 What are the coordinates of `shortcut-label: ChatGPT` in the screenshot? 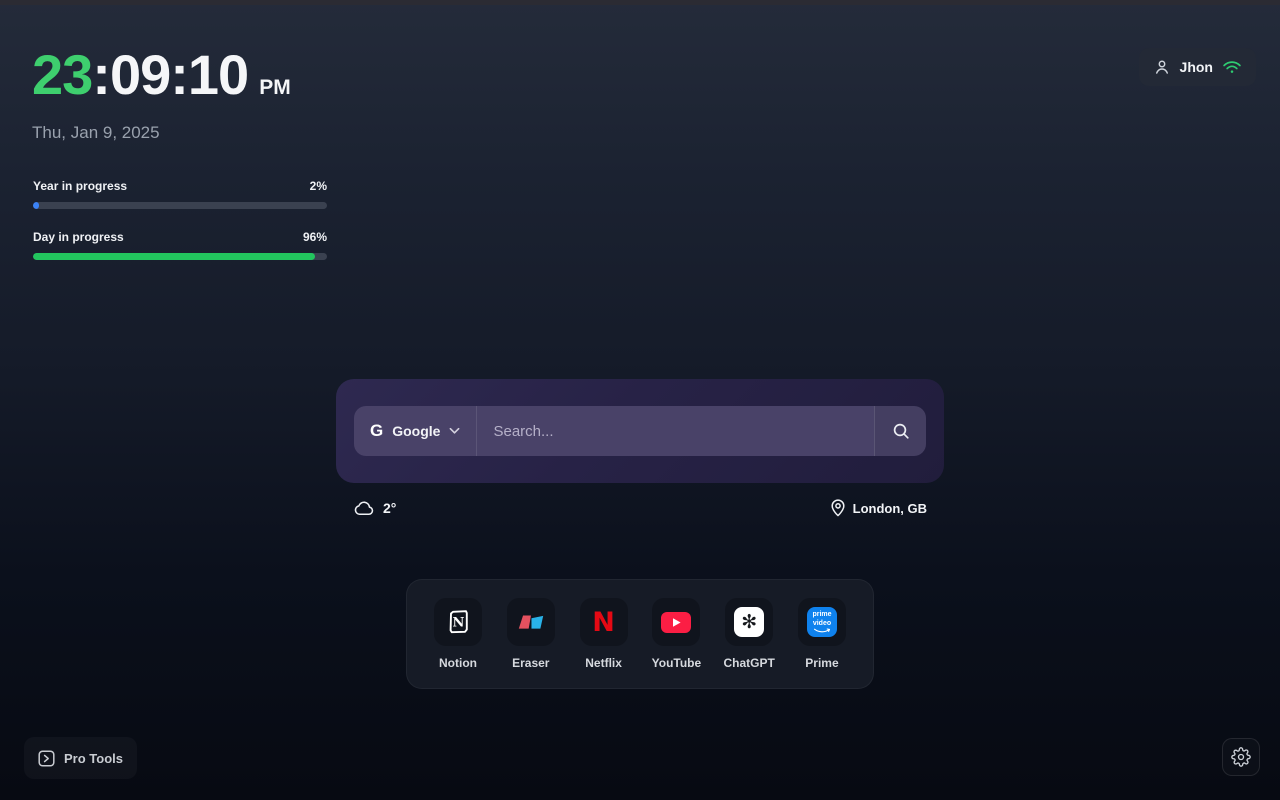 It's located at (749, 663).